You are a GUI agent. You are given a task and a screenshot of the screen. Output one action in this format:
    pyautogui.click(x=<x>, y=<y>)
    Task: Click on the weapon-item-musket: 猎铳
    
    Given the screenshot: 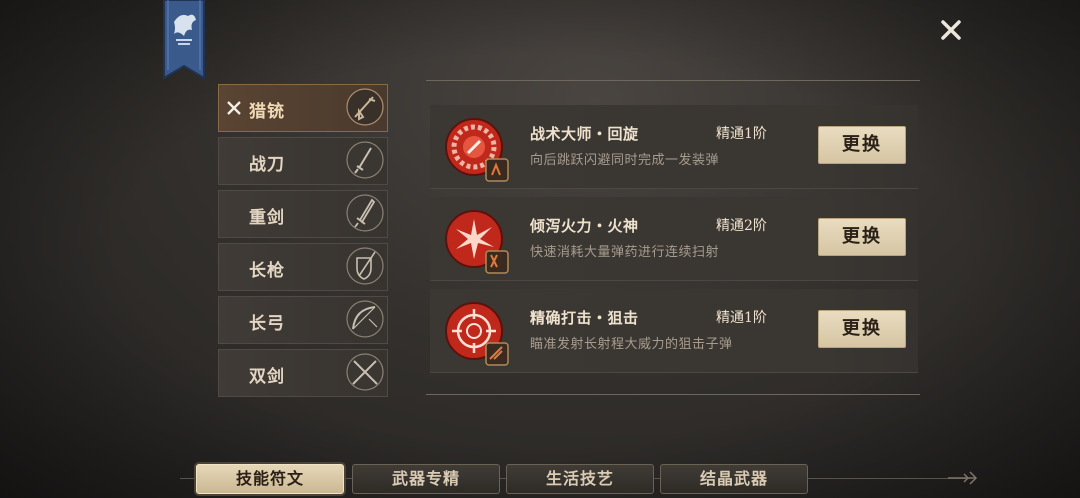 What is the action you would take?
    pyautogui.click(x=303, y=108)
    